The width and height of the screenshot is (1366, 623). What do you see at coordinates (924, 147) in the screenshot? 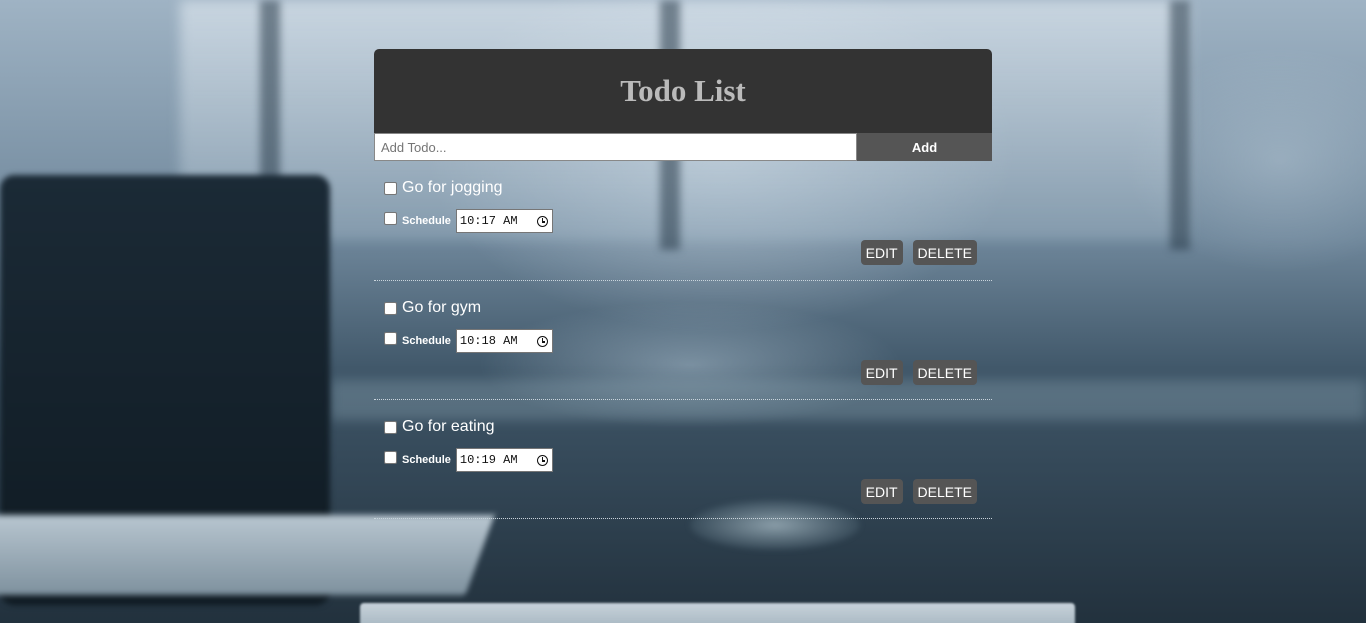
I see `add-todo-button: Add` at bounding box center [924, 147].